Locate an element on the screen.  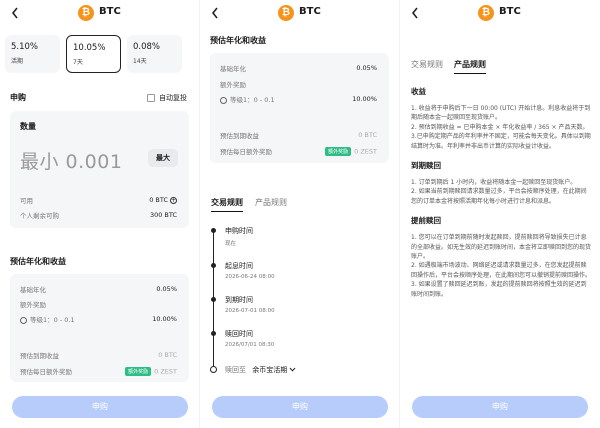
redeem-to-label: 赎回至 is located at coordinates (235, 370).